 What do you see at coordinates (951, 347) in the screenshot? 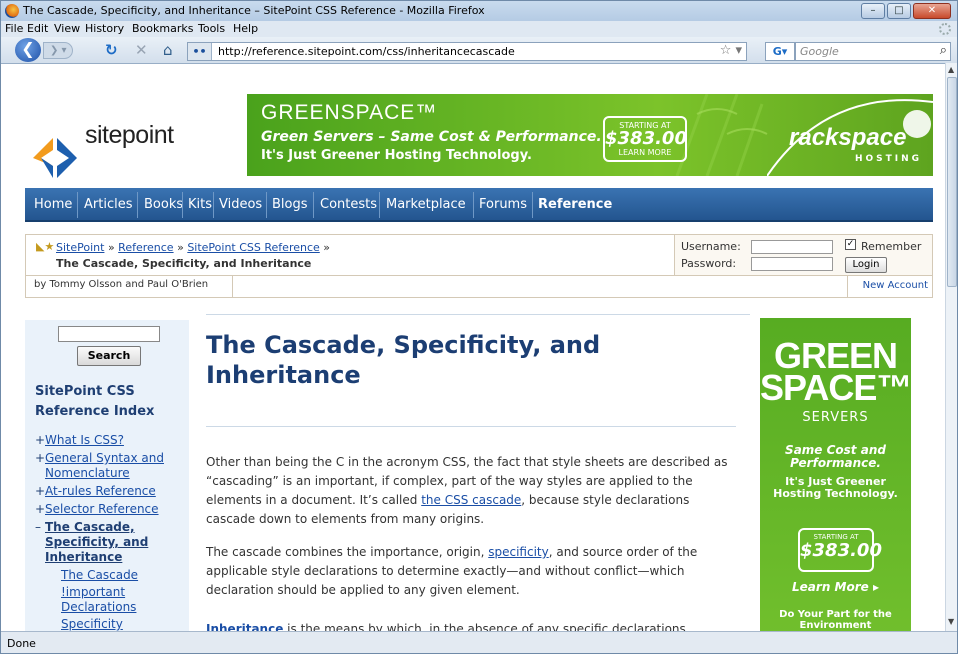
I see `vertical-scrollbar: ▲ ▼` at bounding box center [951, 347].